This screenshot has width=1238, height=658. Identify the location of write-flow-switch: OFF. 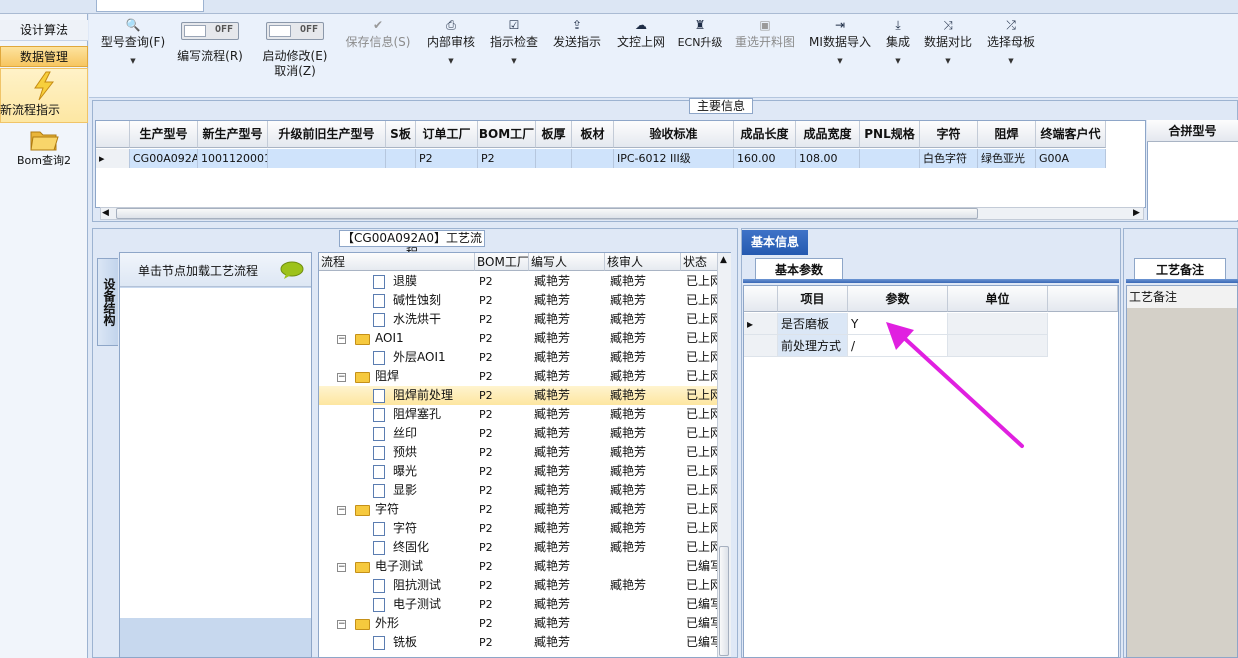
(210, 31).